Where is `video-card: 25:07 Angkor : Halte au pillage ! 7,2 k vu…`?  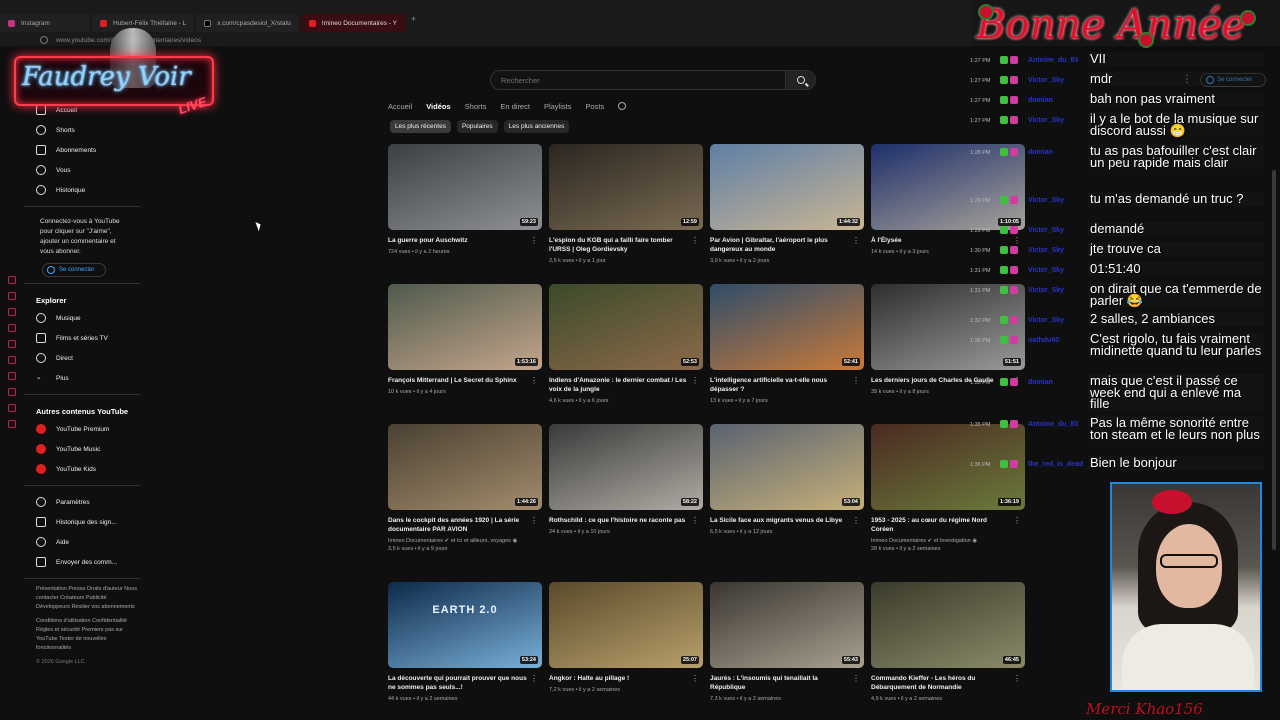 video-card: 25:07 Angkor : Halte au pillage ! 7,2 k vu… is located at coordinates (626, 638).